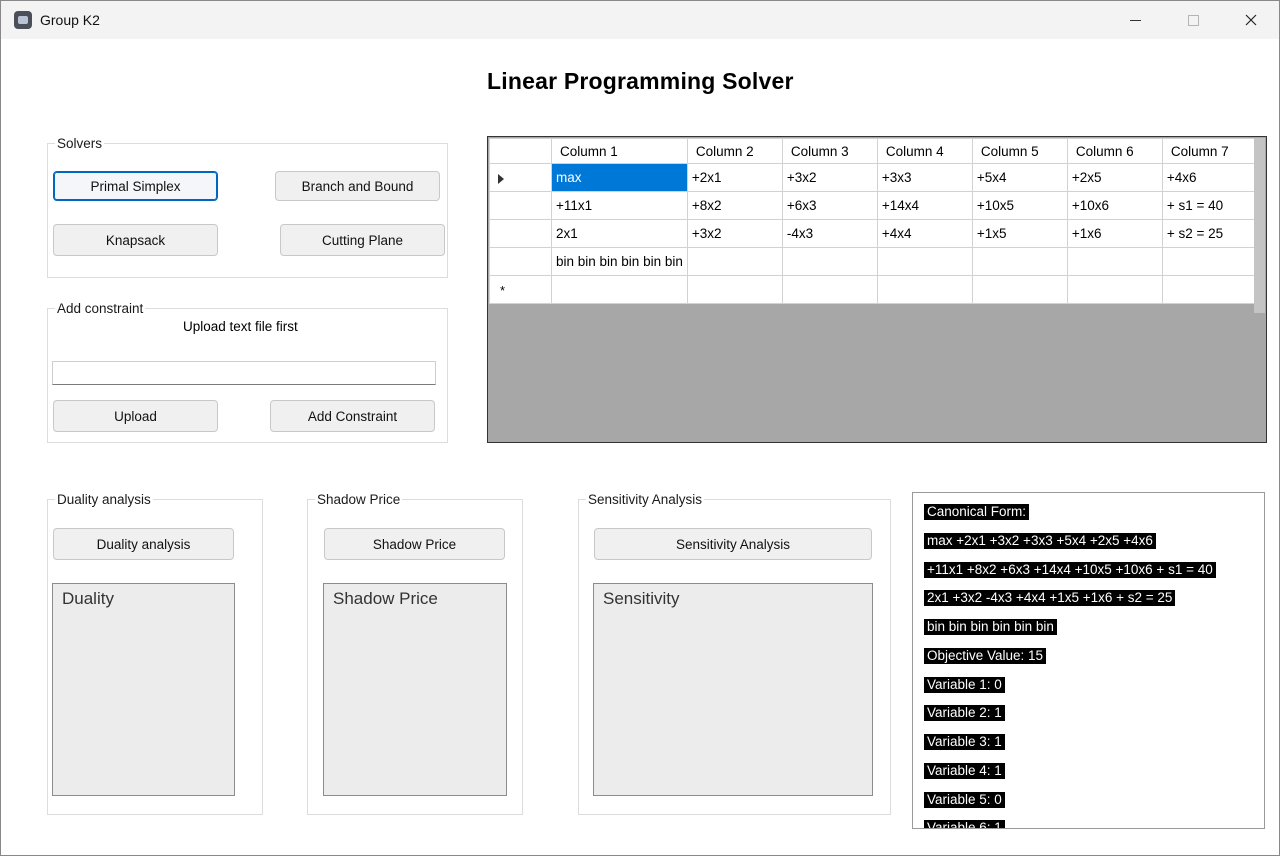 The height and width of the screenshot is (856, 1280). Describe the element at coordinates (619, 177) in the screenshot. I see `grid-cell-selected: max` at that location.